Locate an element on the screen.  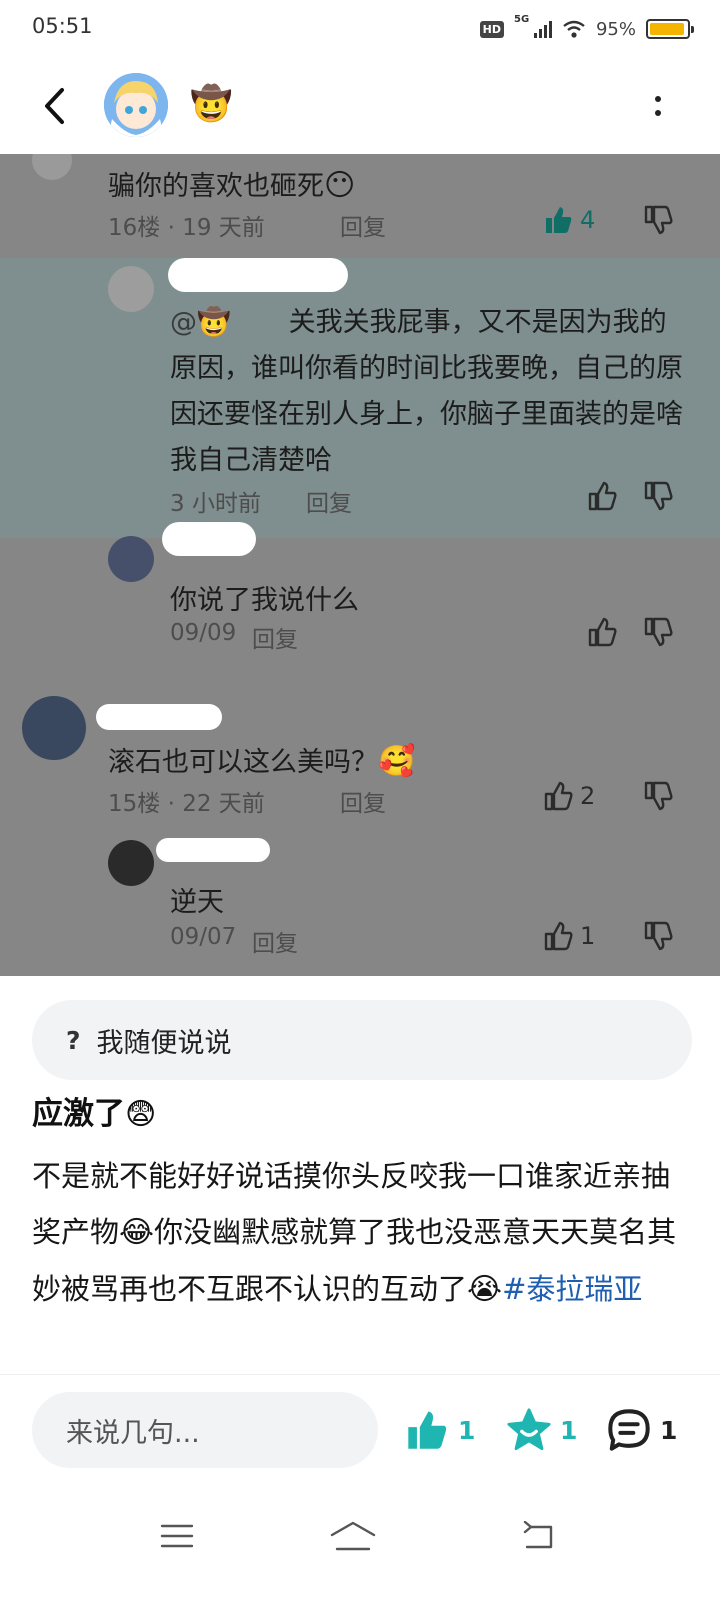
reply-time: 3 小时前 is located at coordinates (215, 504).